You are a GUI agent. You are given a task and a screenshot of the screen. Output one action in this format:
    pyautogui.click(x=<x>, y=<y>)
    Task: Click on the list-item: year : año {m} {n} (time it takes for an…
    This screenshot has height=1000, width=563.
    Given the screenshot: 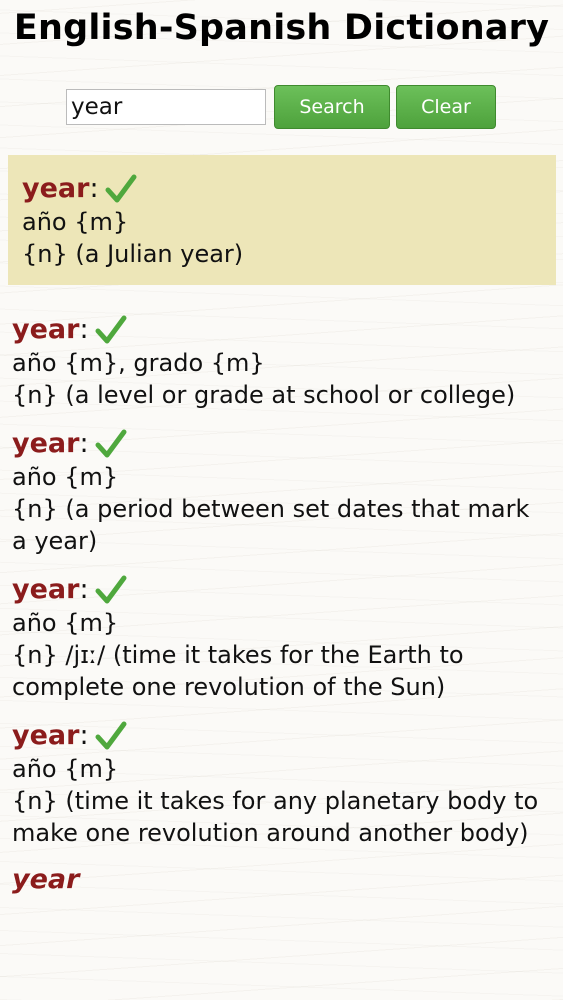 What is the action you would take?
    pyautogui.click(x=282, y=784)
    